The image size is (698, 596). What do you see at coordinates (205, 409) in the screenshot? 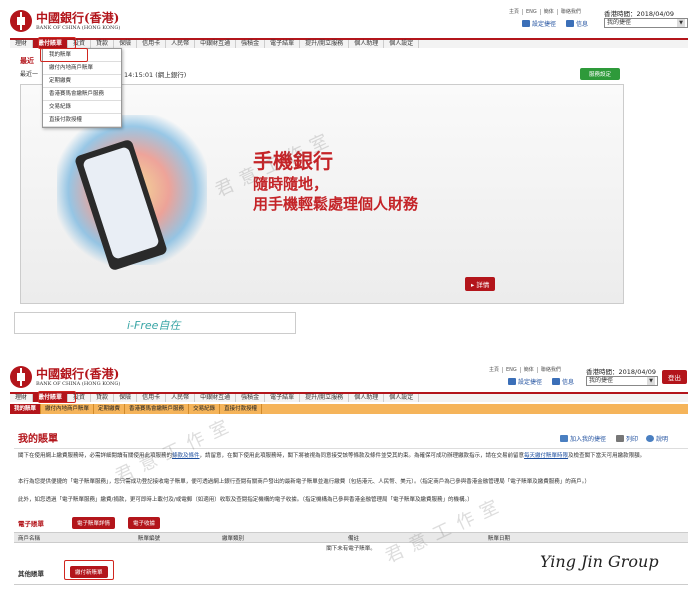
I see `subnav-transaction-record: 交易紀錄` at bounding box center [205, 409].